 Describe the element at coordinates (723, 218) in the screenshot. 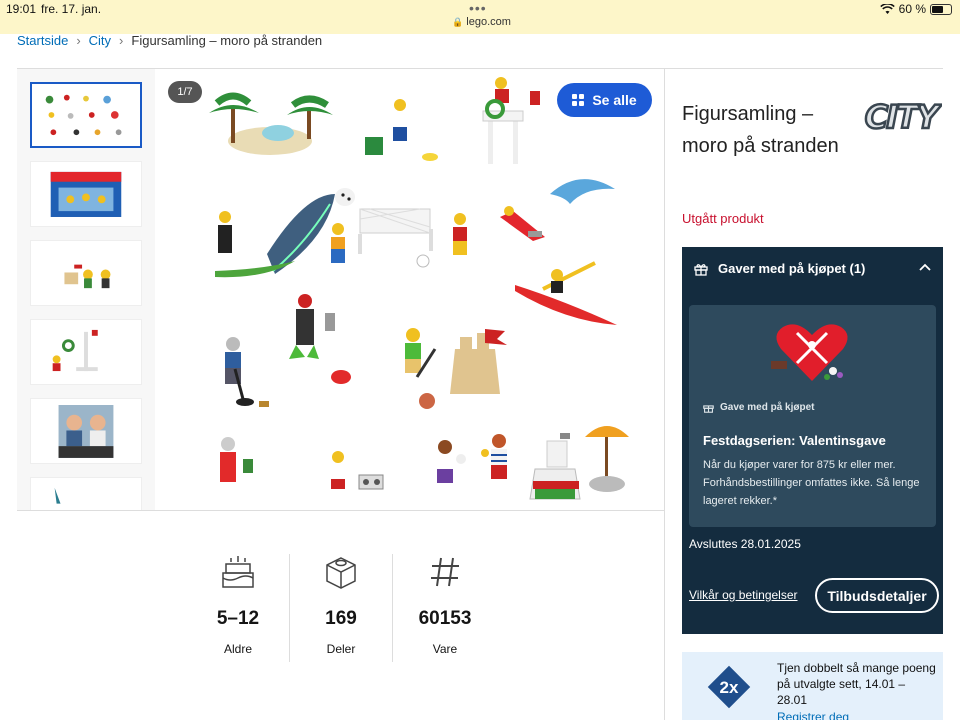

I see `status-badge: Utgått produkt` at that location.